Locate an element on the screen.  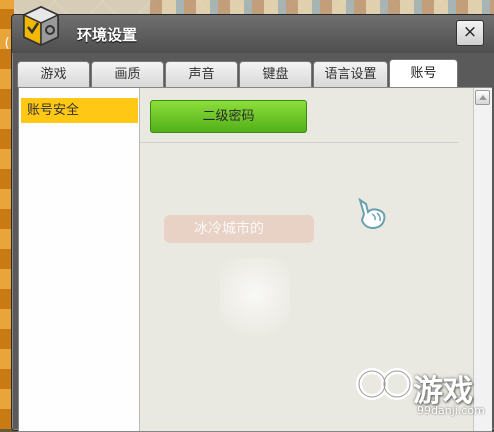
background-name-tag: 冰冷城市的 is located at coordinates (239, 229).